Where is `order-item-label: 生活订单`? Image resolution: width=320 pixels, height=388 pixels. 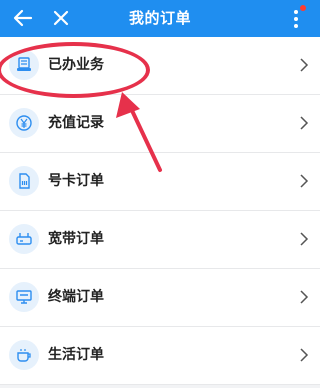 order-item-label: 生活订单 is located at coordinates (76, 355).